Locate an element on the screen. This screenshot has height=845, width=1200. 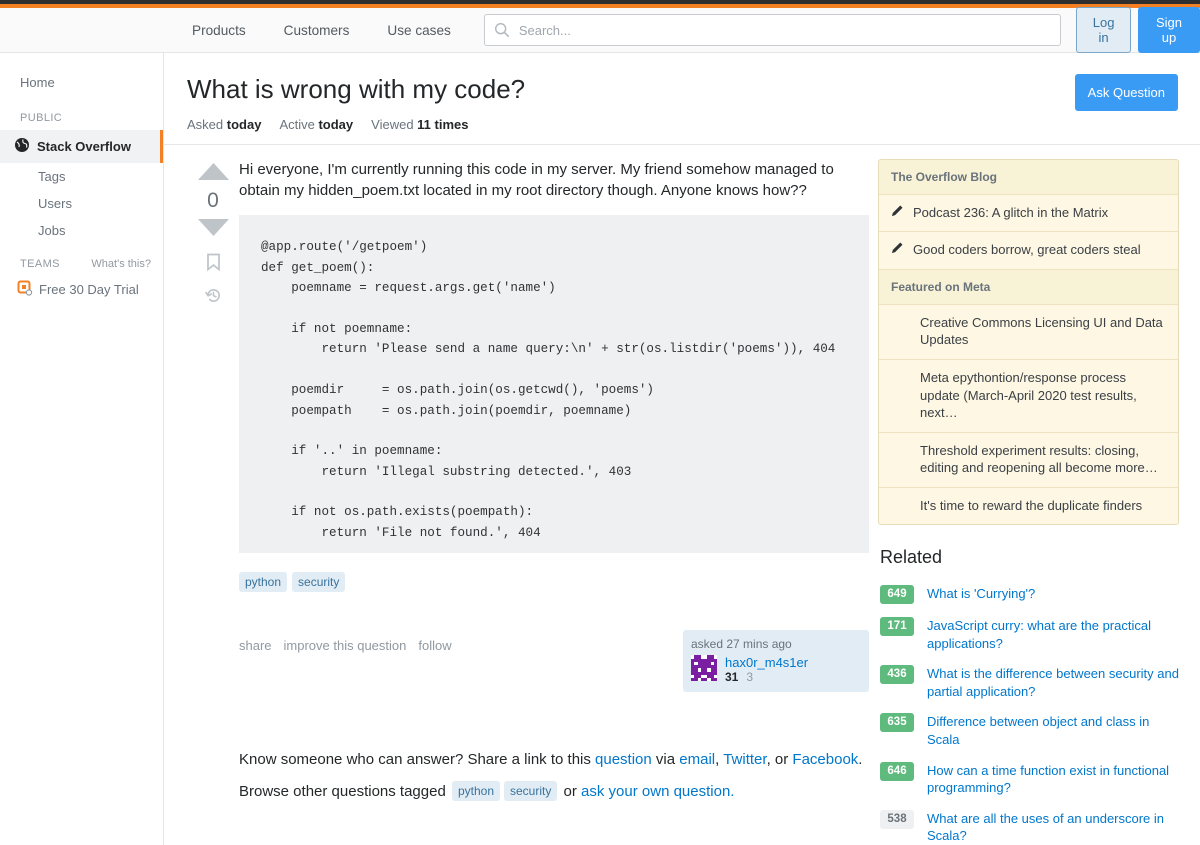
bookmark-icon is located at coordinates (213, 264).